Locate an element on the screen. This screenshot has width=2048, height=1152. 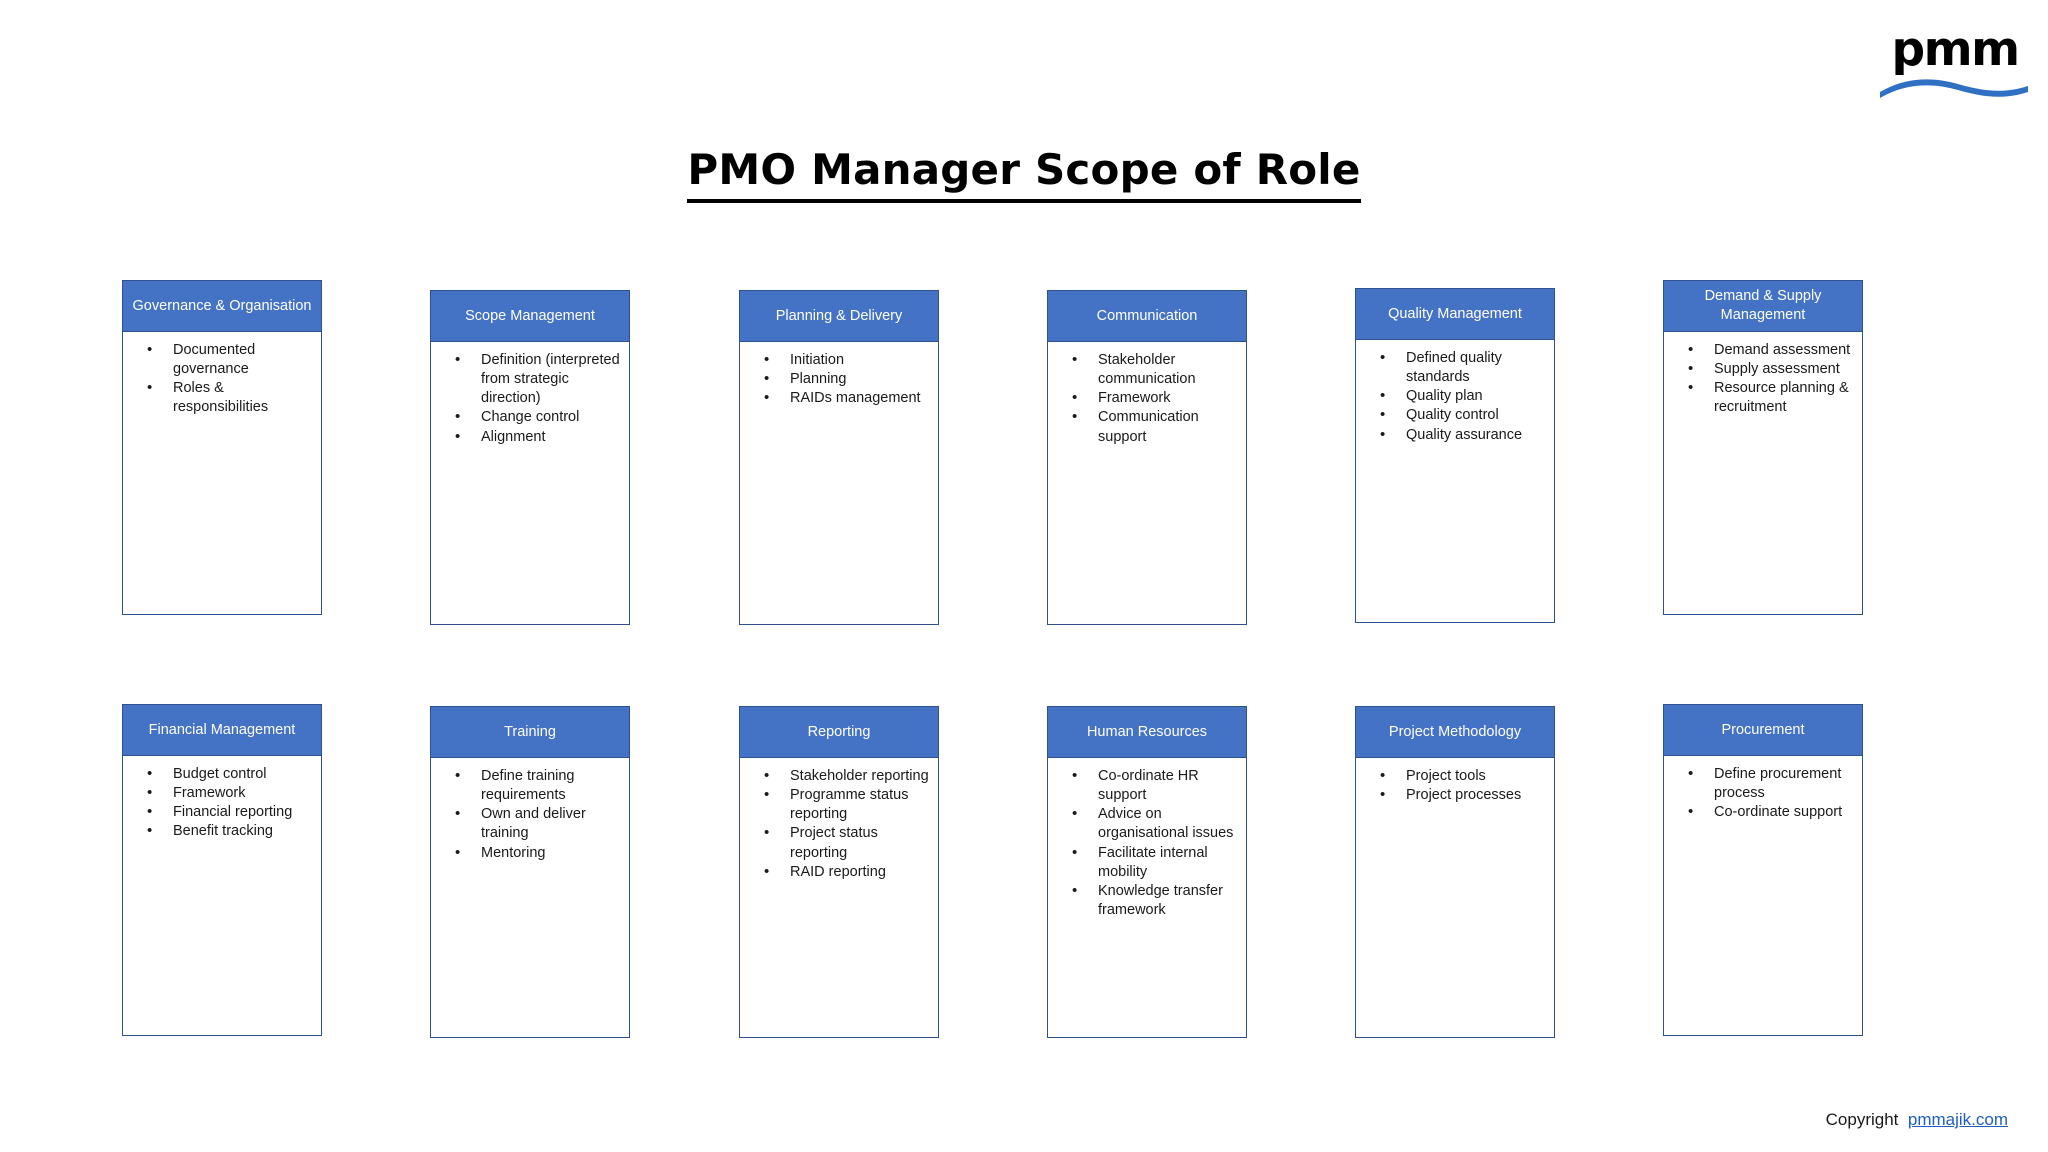
list-item: Knowledge transfer framework is located at coordinates (1147, 900).